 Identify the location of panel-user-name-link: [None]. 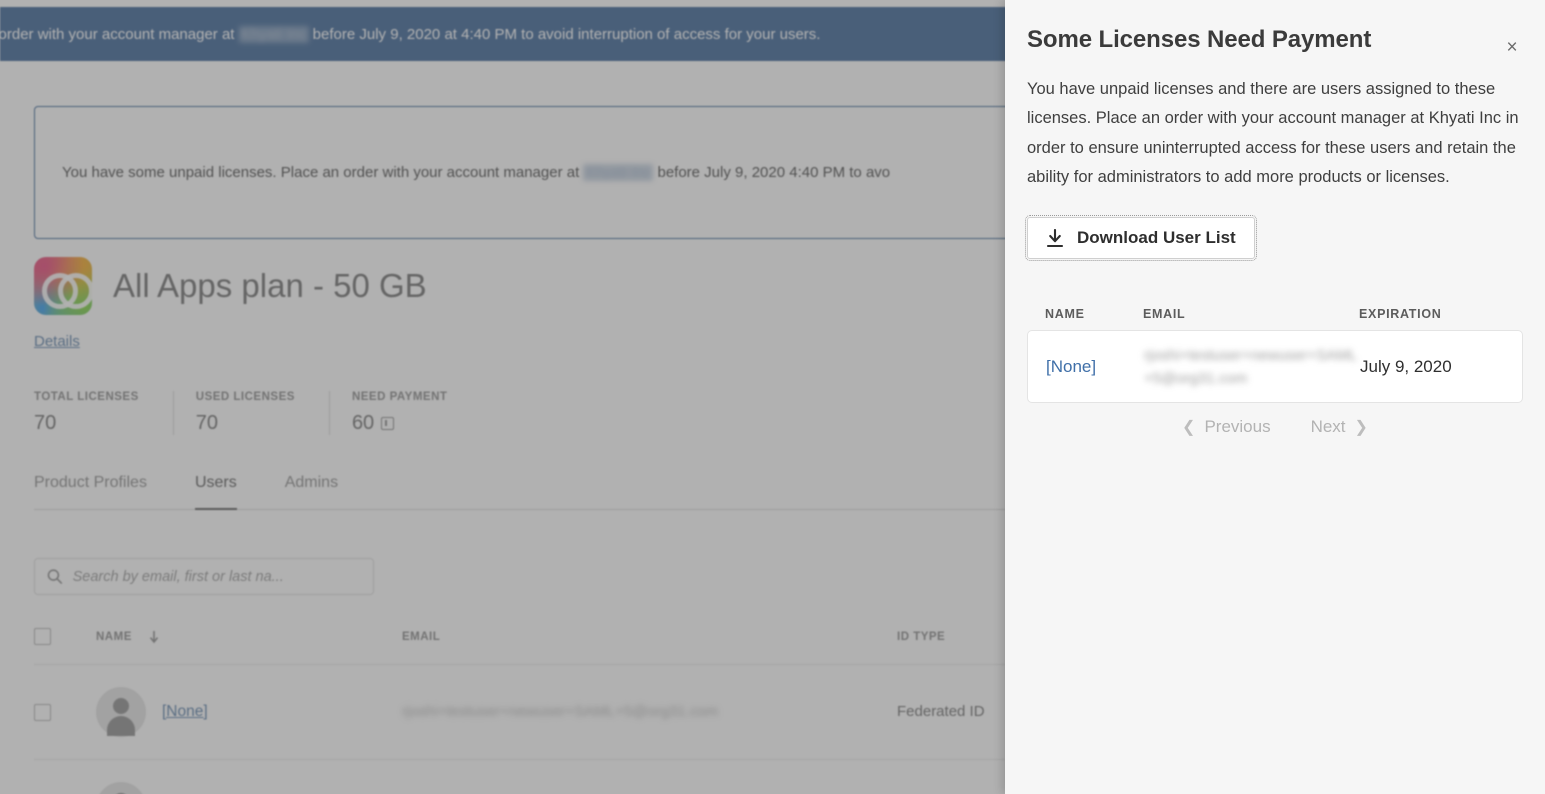
(1071, 366).